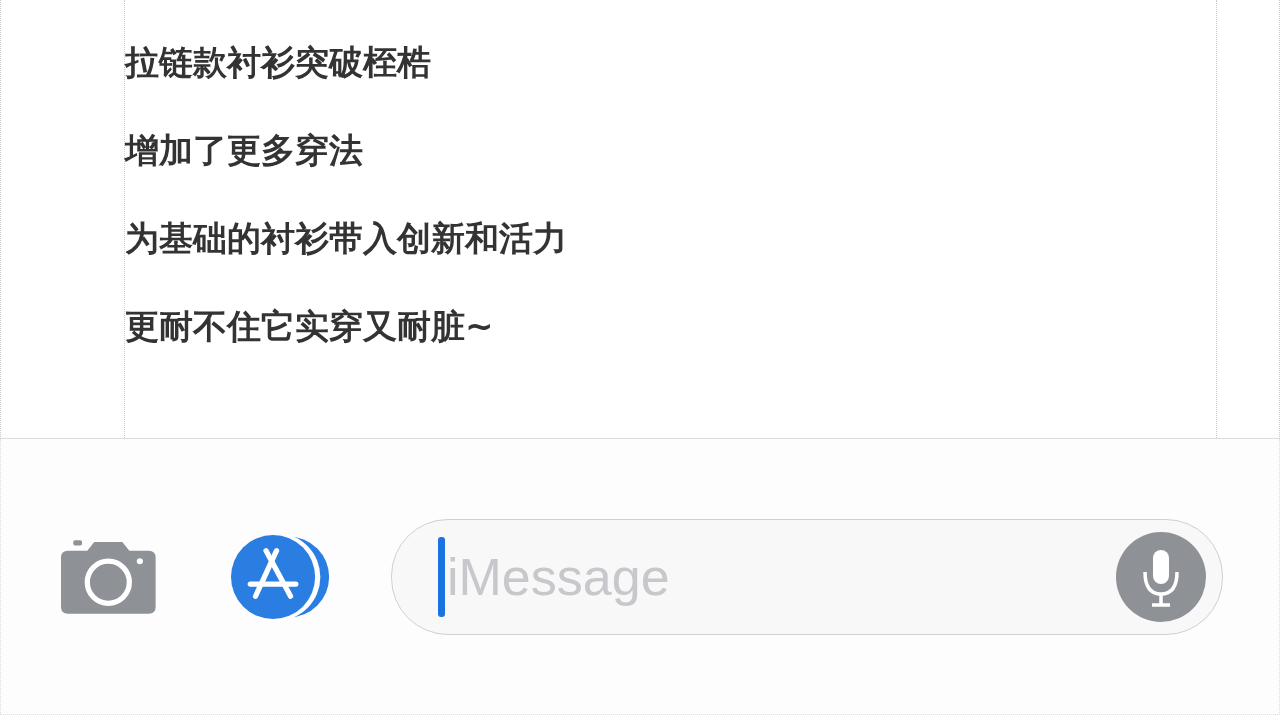  What do you see at coordinates (244, 150) in the screenshot?
I see `message-text: 增加了更多穿法` at bounding box center [244, 150].